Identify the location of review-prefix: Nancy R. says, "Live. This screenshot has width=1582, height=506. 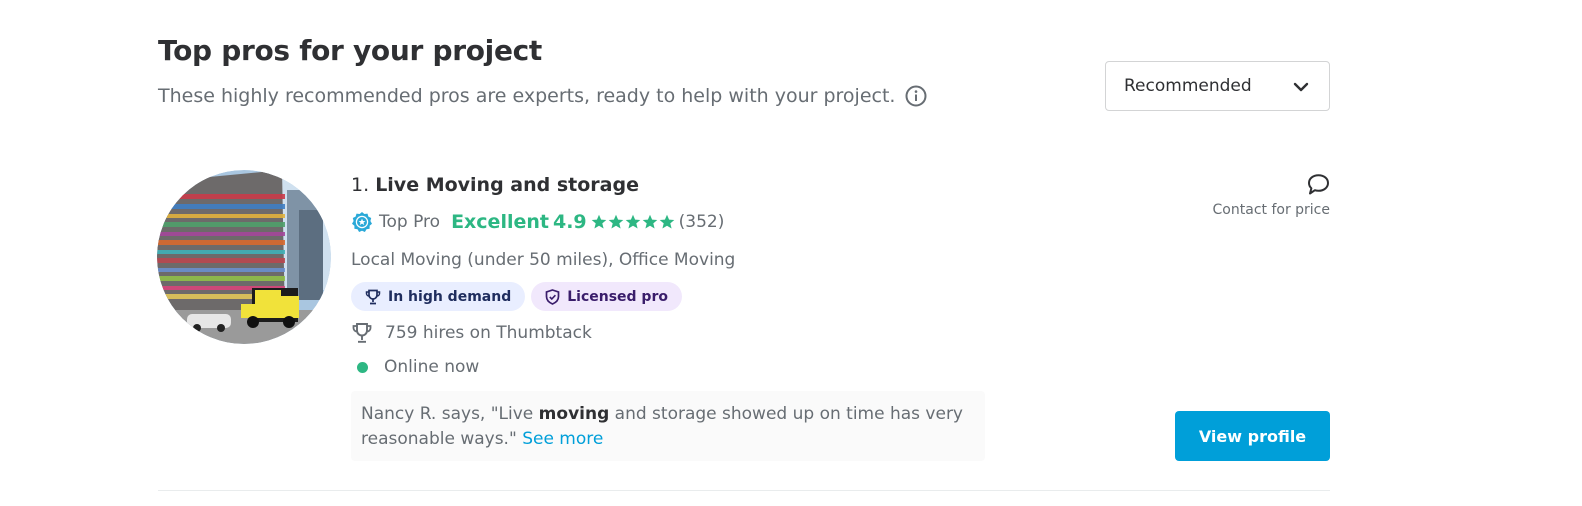
(450, 414).